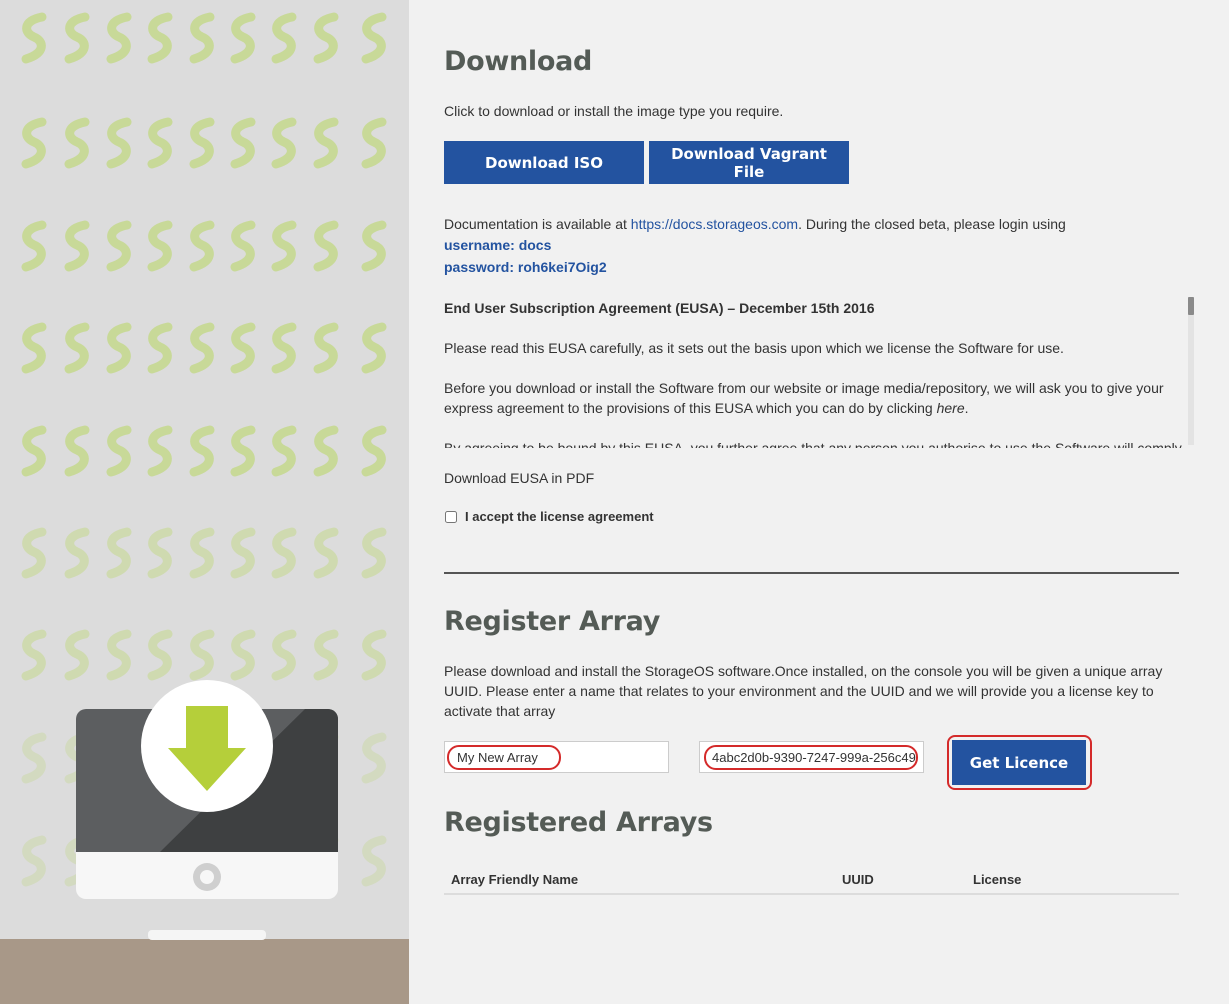  What do you see at coordinates (714, 224) in the screenshot?
I see `docs-link: https://docs.storageos.com` at bounding box center [714, 224].